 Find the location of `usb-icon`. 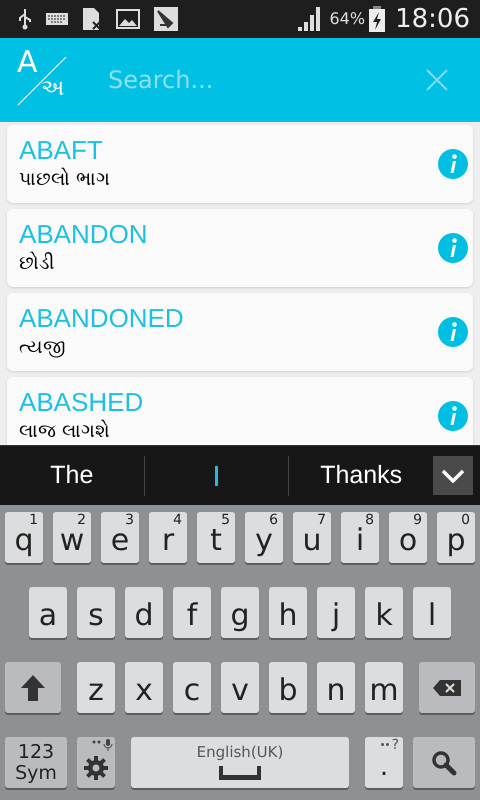

usb-icon is located at coordinates (25, 19).